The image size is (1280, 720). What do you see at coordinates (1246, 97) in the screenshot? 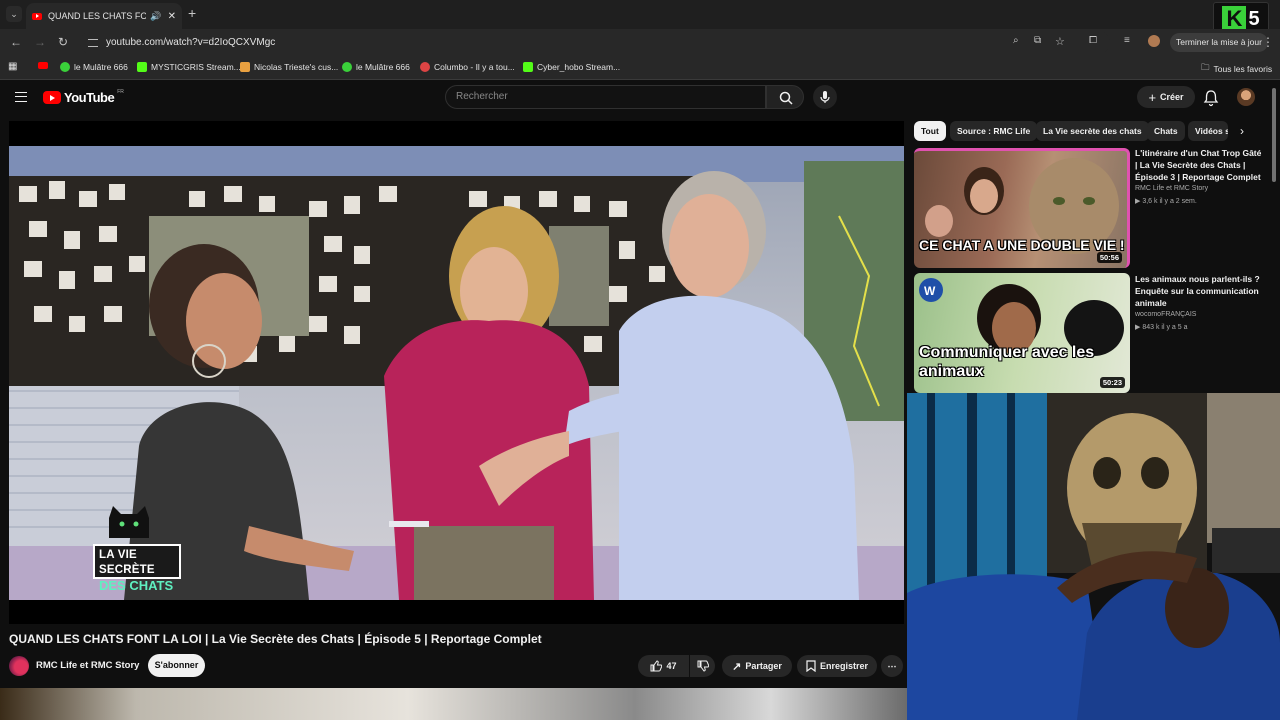
I see `account-avatar` at bounding box center [1246, 97].